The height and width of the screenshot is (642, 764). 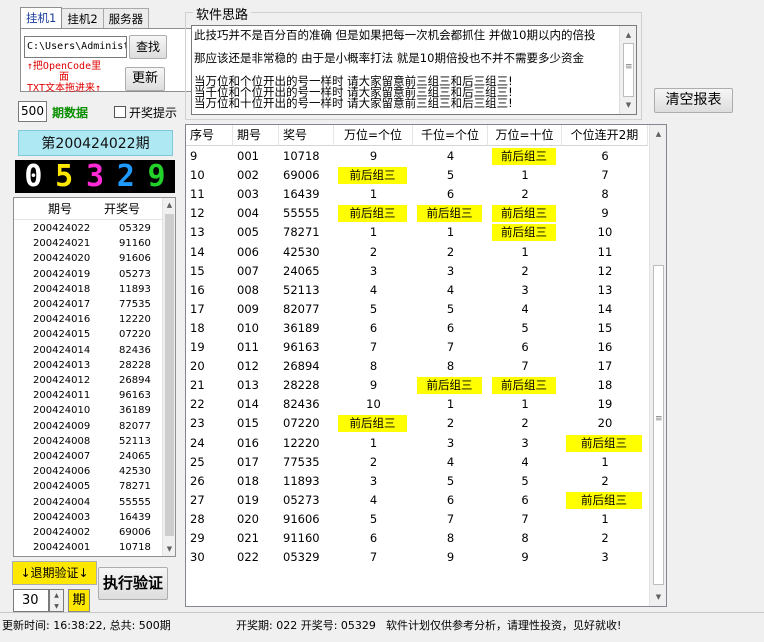 I want to click on table-cell: 05329, so click(x=306, y=557).